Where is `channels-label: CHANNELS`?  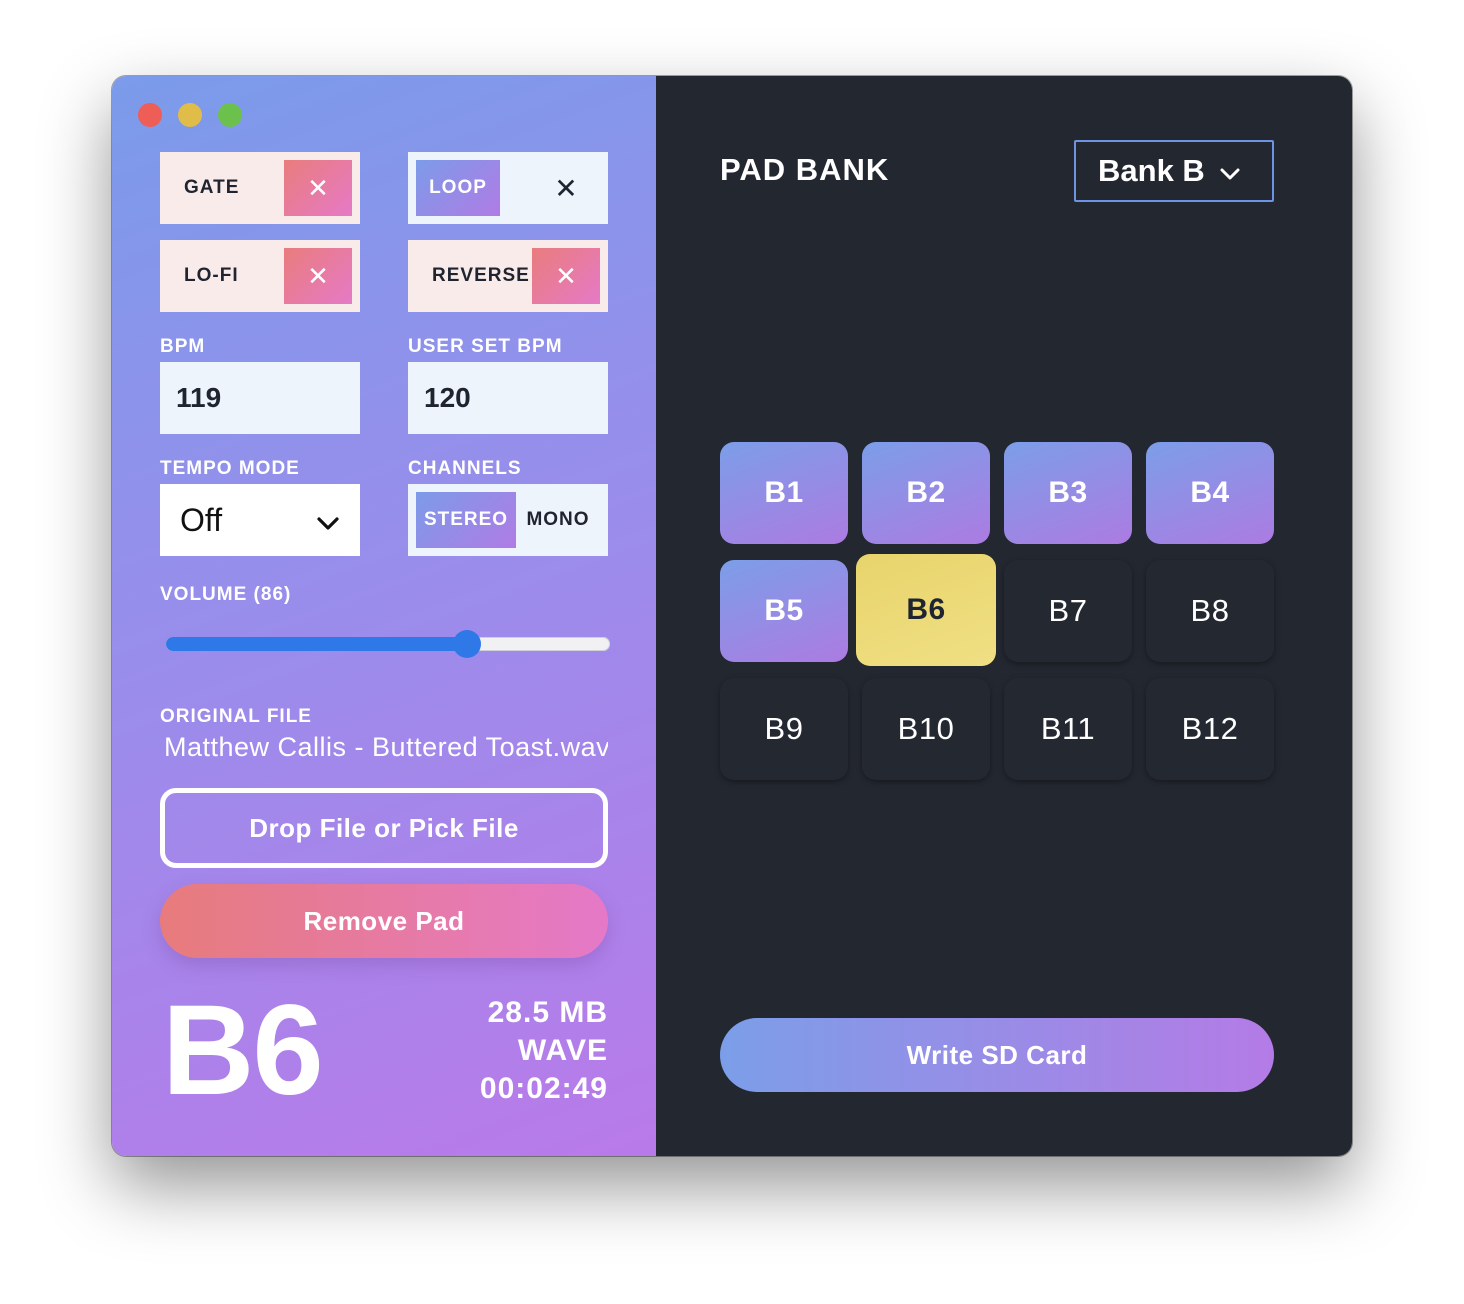 channels-label: CHANNELS is located at coordinates (465, 468).